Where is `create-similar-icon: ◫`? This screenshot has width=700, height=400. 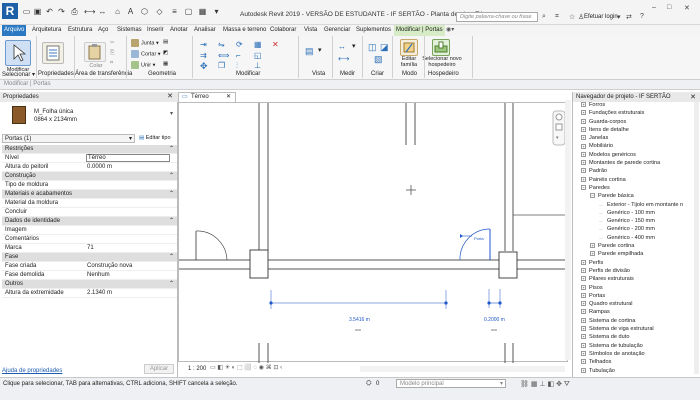
create-similar-icon: ◫ is located at coordinates (372, 47).